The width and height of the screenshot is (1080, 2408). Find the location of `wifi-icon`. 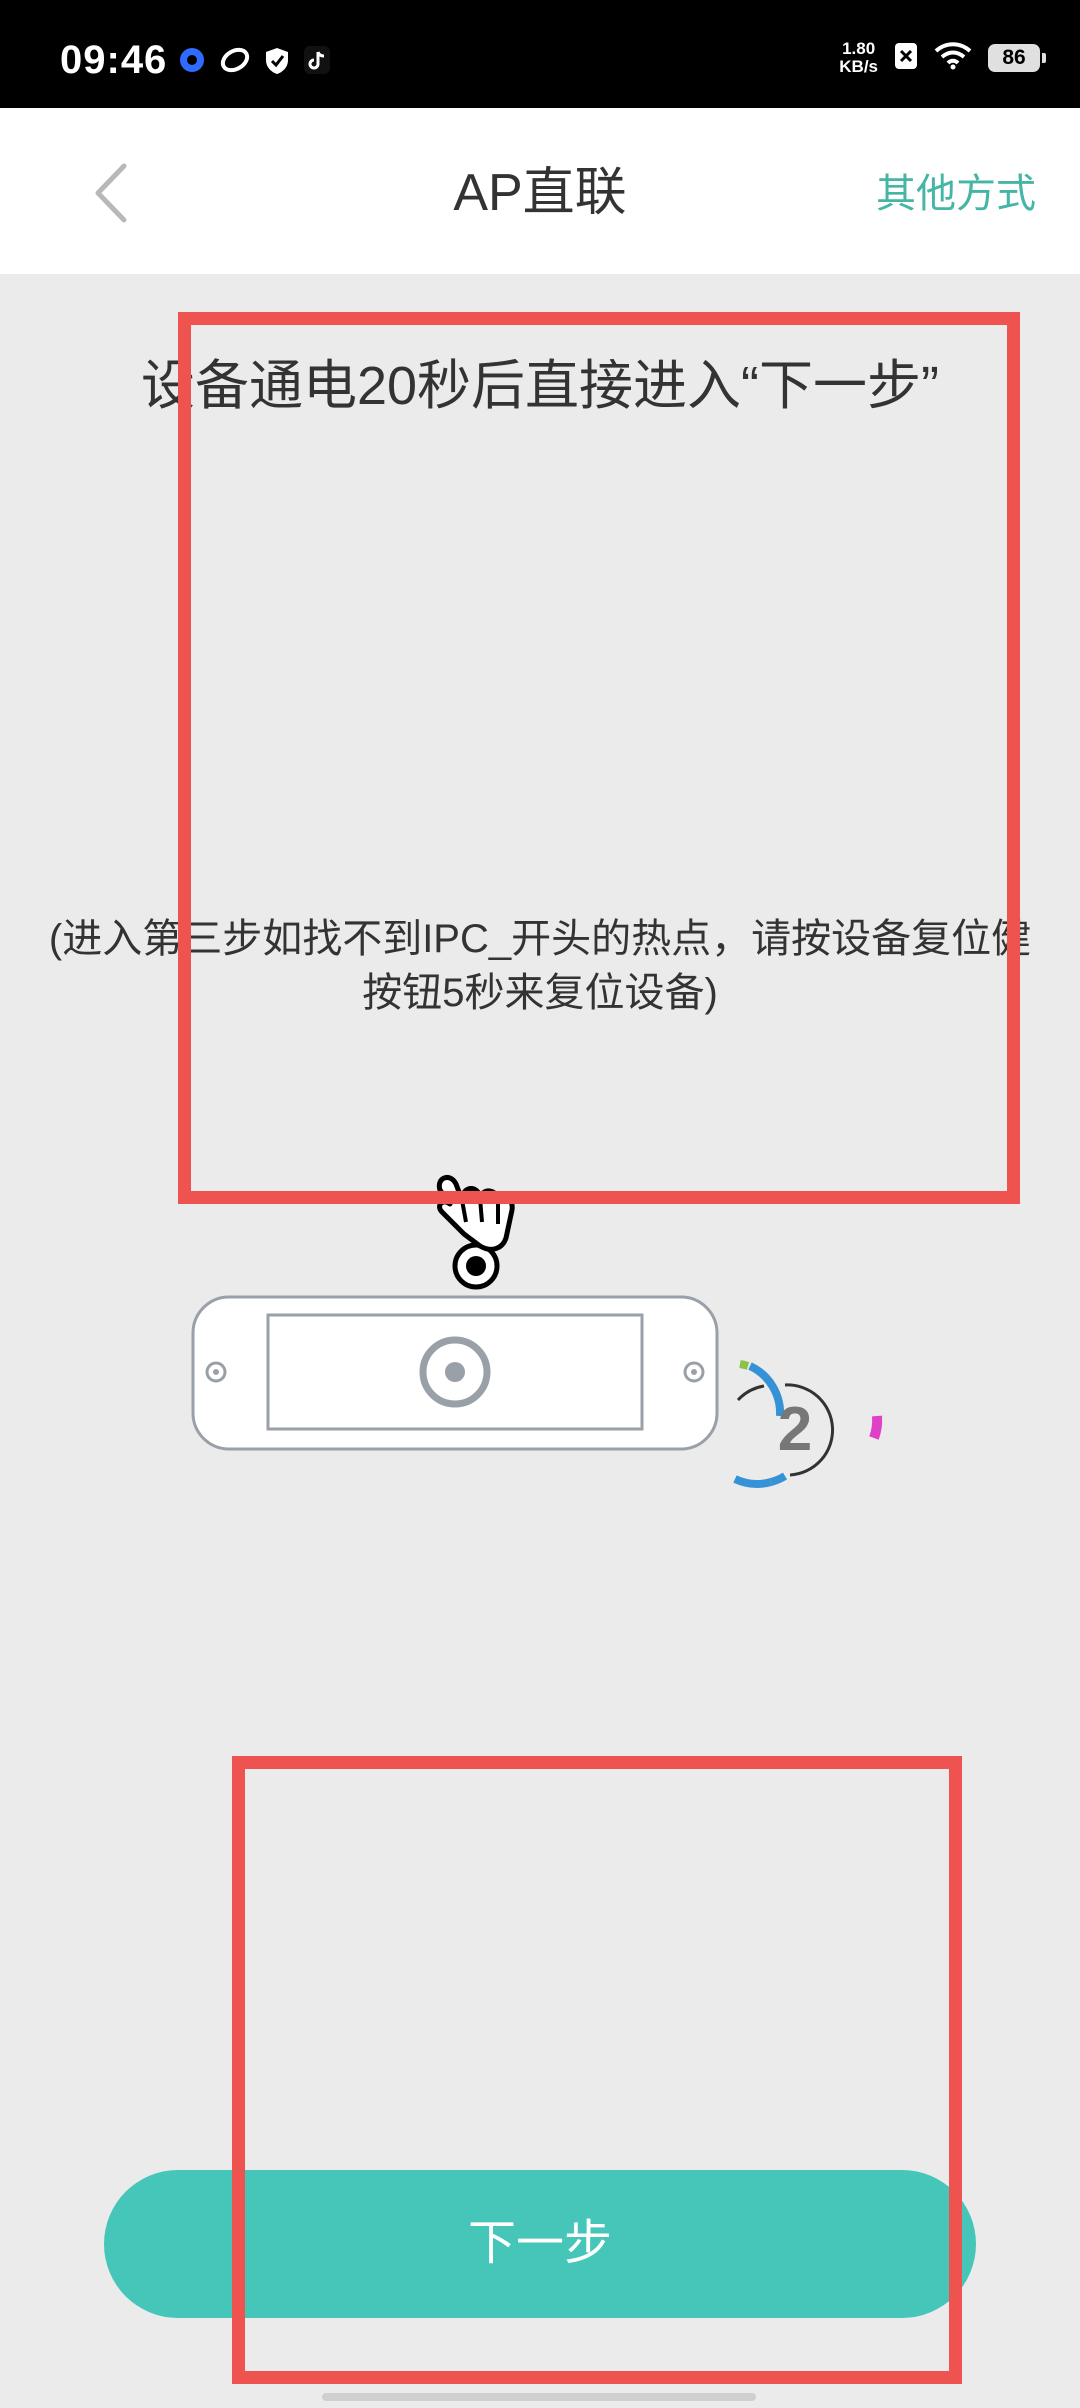

wifi-icon is located at coordinates (953, 58).